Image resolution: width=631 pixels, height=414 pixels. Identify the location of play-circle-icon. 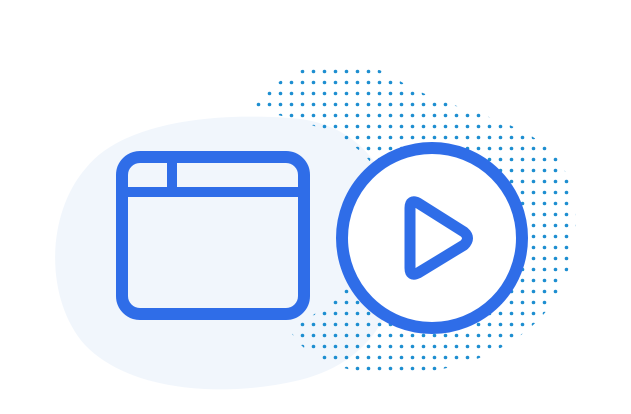
(432, 238).